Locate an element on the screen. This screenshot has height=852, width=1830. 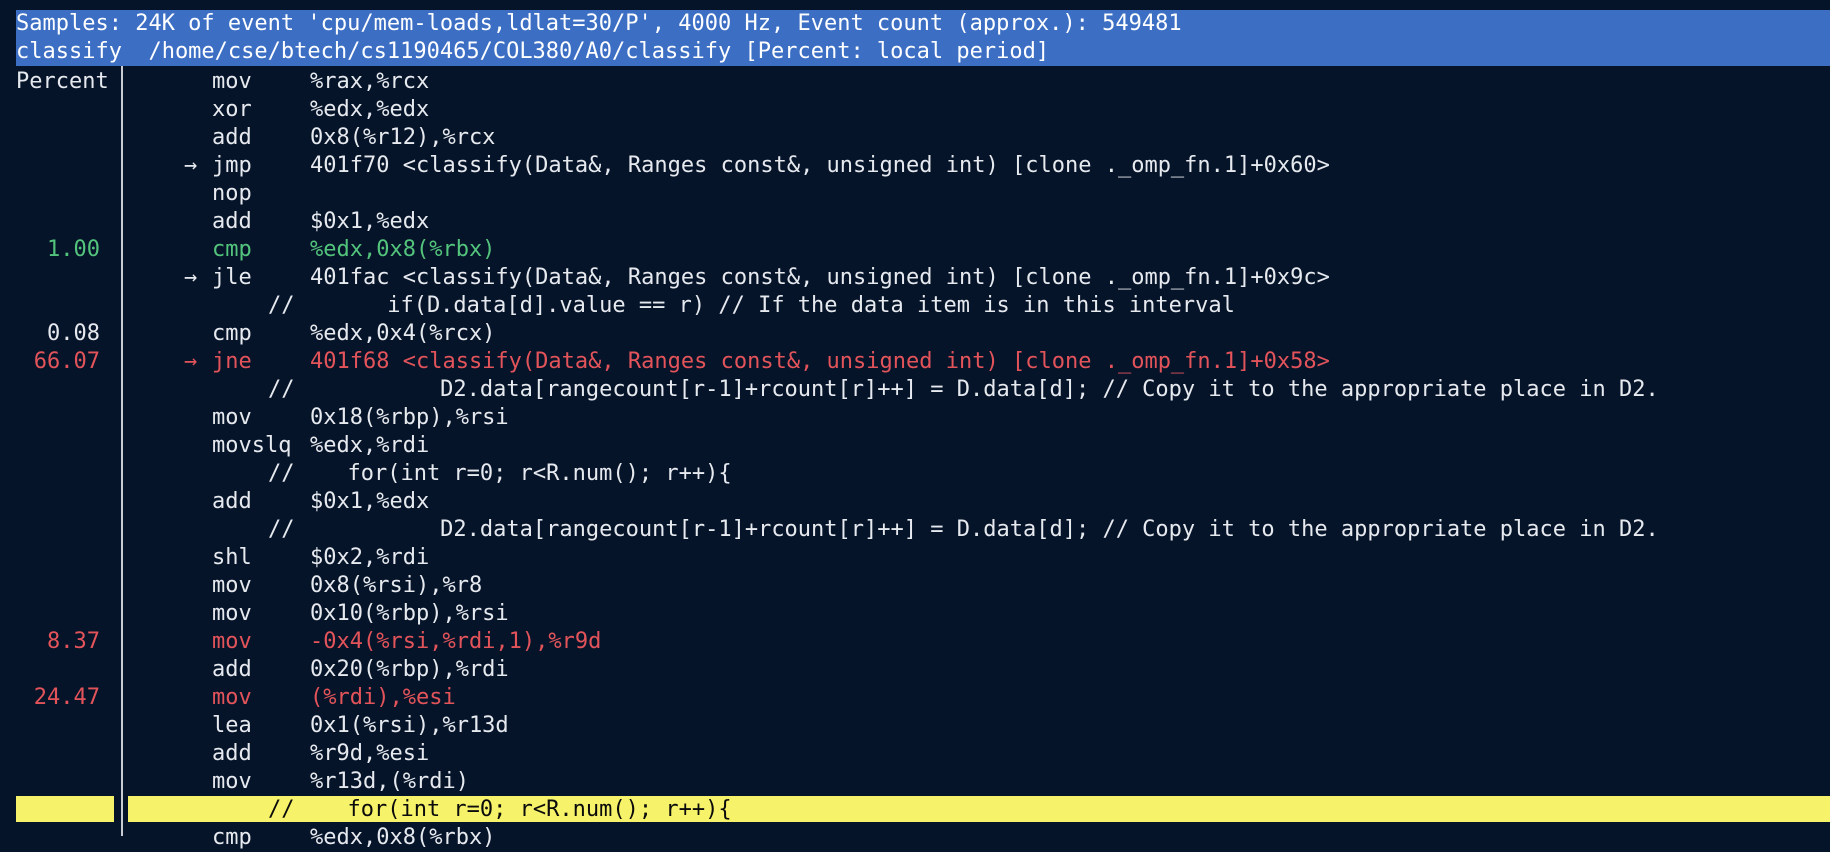
disassembly-line: mov 0x18(%rbp),%rsi is located at coordinates (915, 418).